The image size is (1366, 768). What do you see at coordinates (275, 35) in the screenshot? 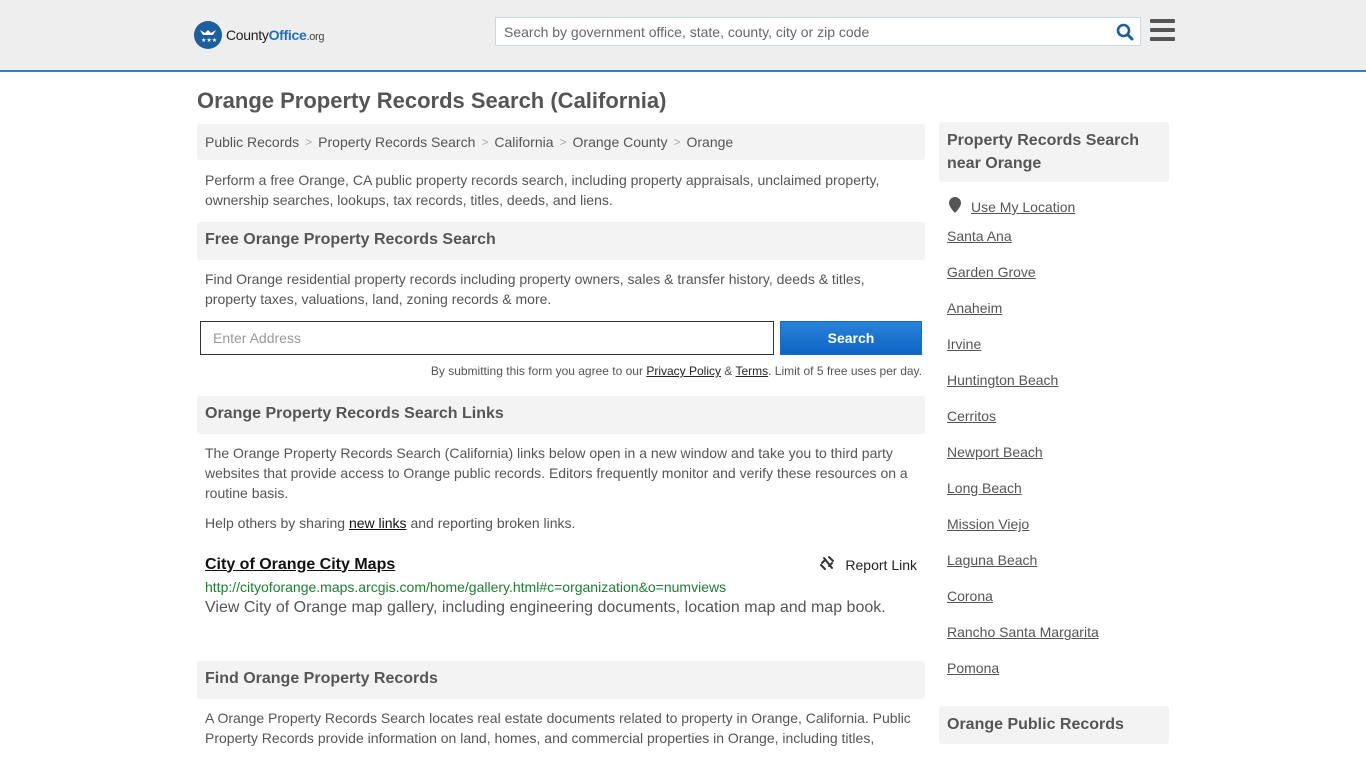
I see `logo-text: CountyOffice.org` at bounding box center [275, 35].